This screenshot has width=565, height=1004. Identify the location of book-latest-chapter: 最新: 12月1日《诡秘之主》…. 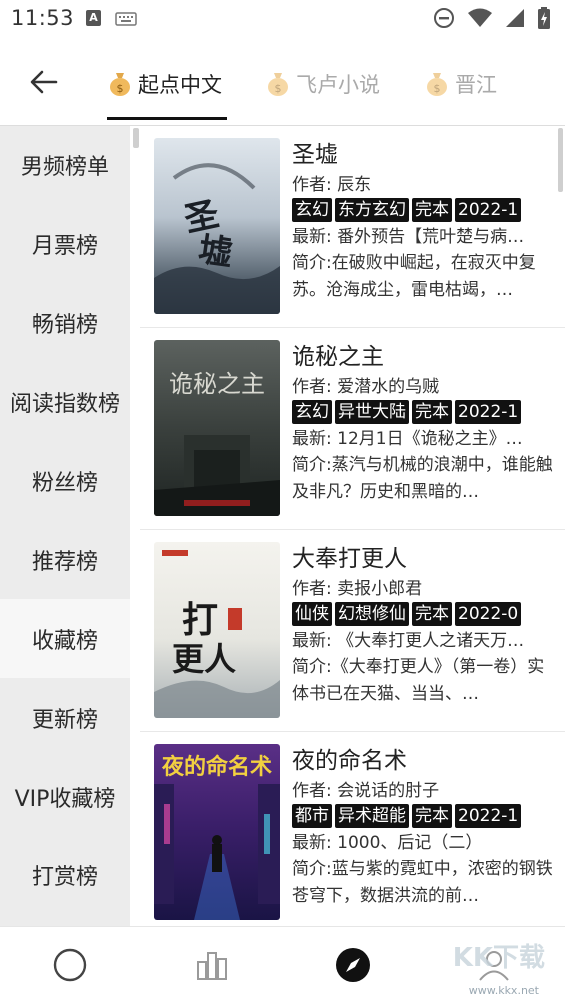
(407, 439).